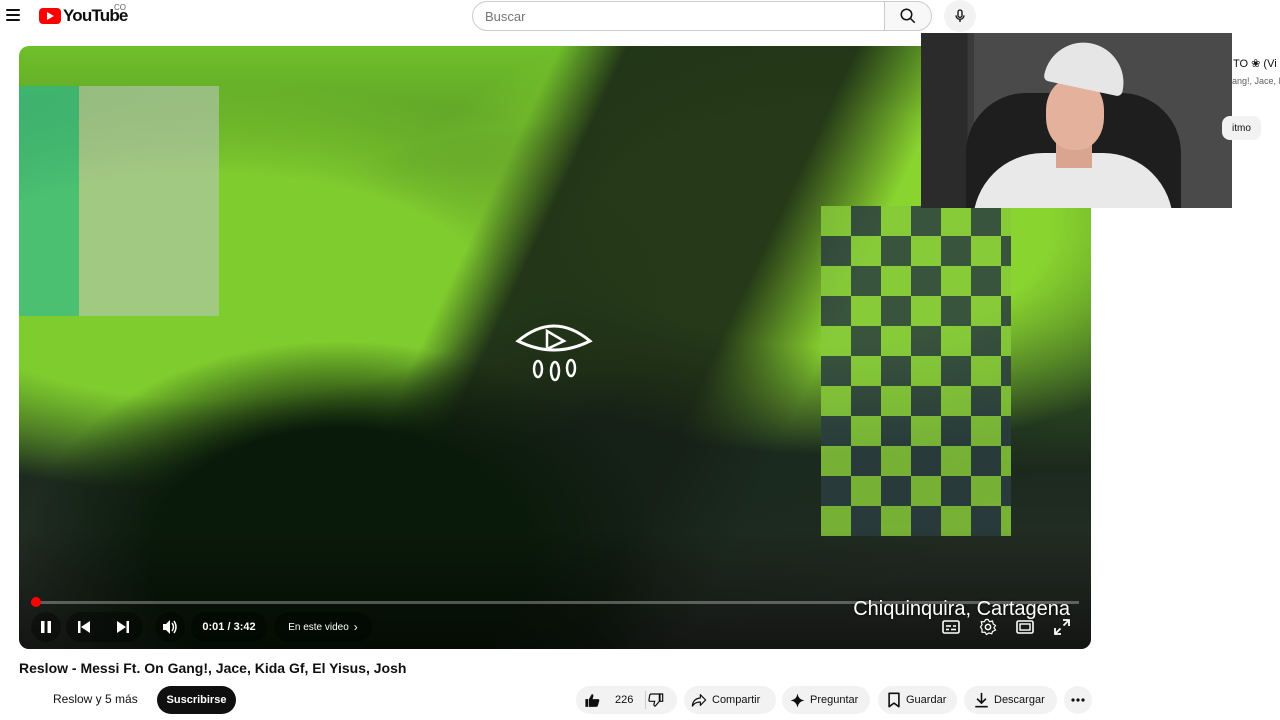  I want to click on pause-button, so click(46, 627).